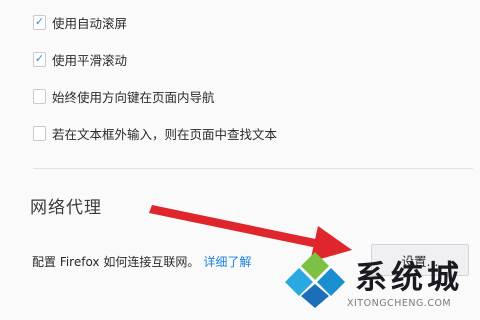 The height and width of the screenshot is (320, 480). What do you see at coordinates (133, 97) in the screenshot?
I see `caret-browsing-label: 始终使用方向键在页面内导航` at bounding box center [133, 97].